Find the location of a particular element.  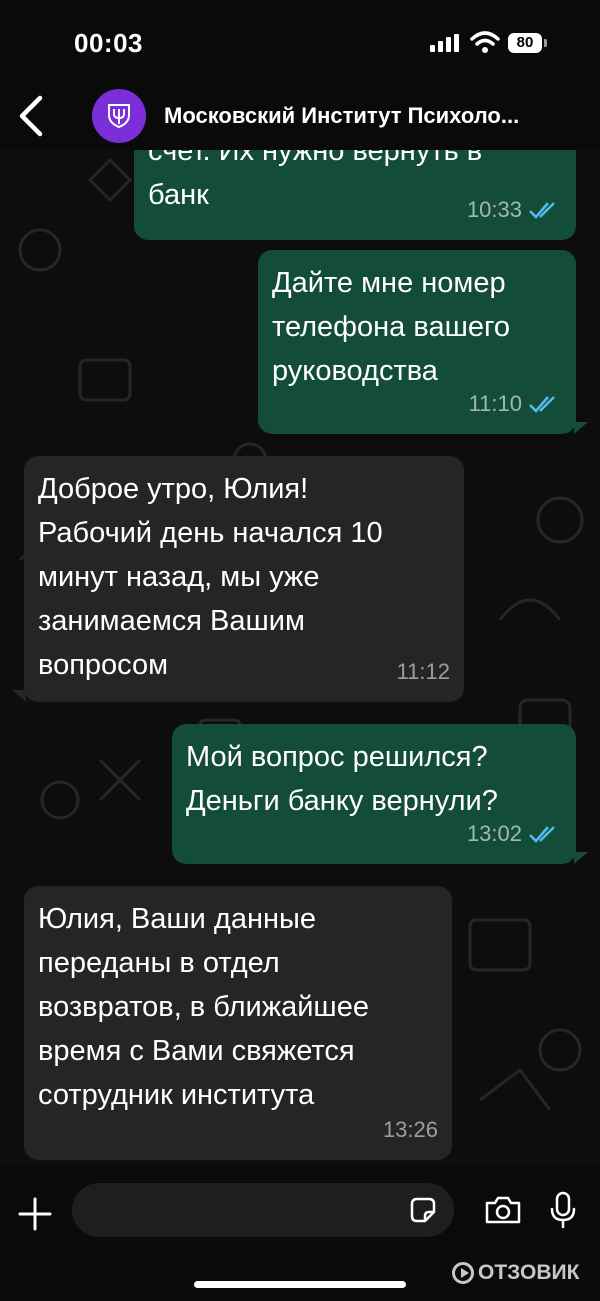

contact-avatar is located at coordinates (119, 116).